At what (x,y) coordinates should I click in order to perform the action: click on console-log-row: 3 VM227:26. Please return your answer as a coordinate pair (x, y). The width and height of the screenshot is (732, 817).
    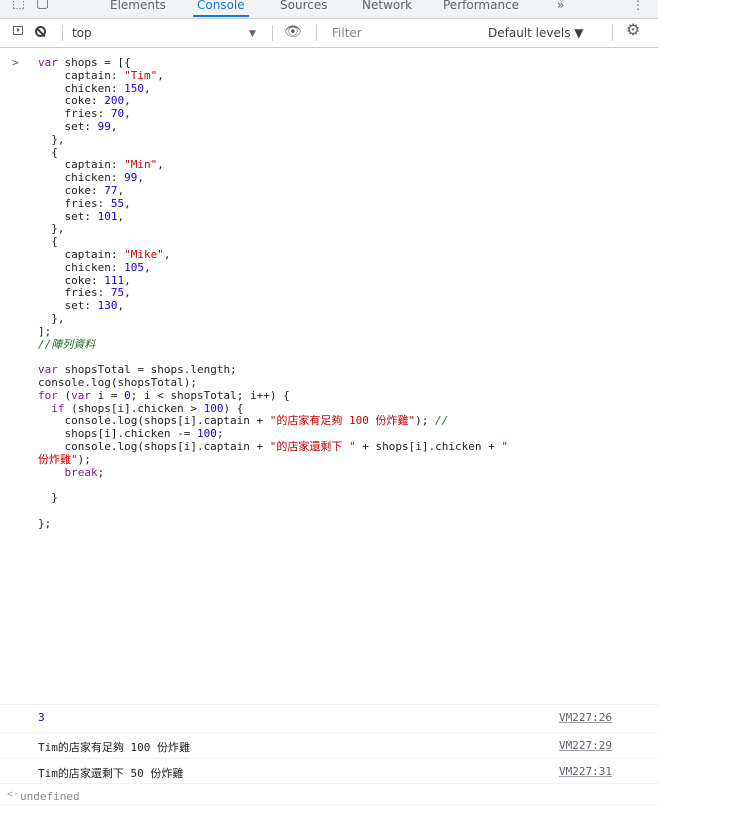
    Looking at the image, I should click on (329, 715).